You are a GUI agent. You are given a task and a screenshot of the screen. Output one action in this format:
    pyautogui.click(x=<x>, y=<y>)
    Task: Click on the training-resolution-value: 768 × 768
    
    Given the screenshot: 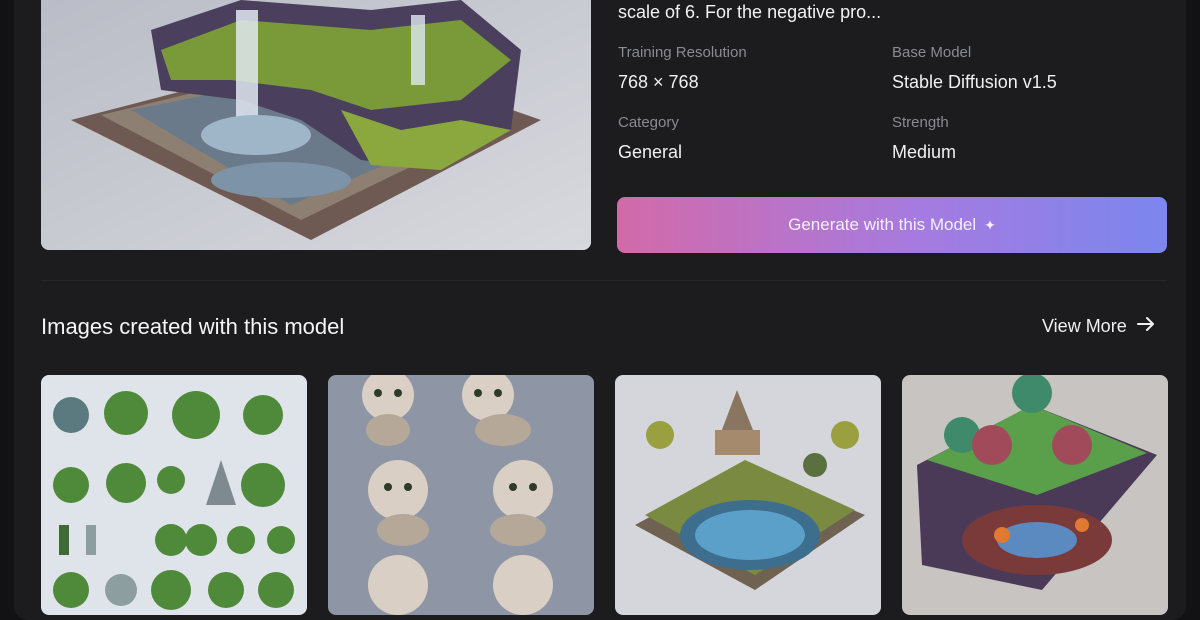 What is the action you would take?
    pyautogui.click(x=658, y=82)
    